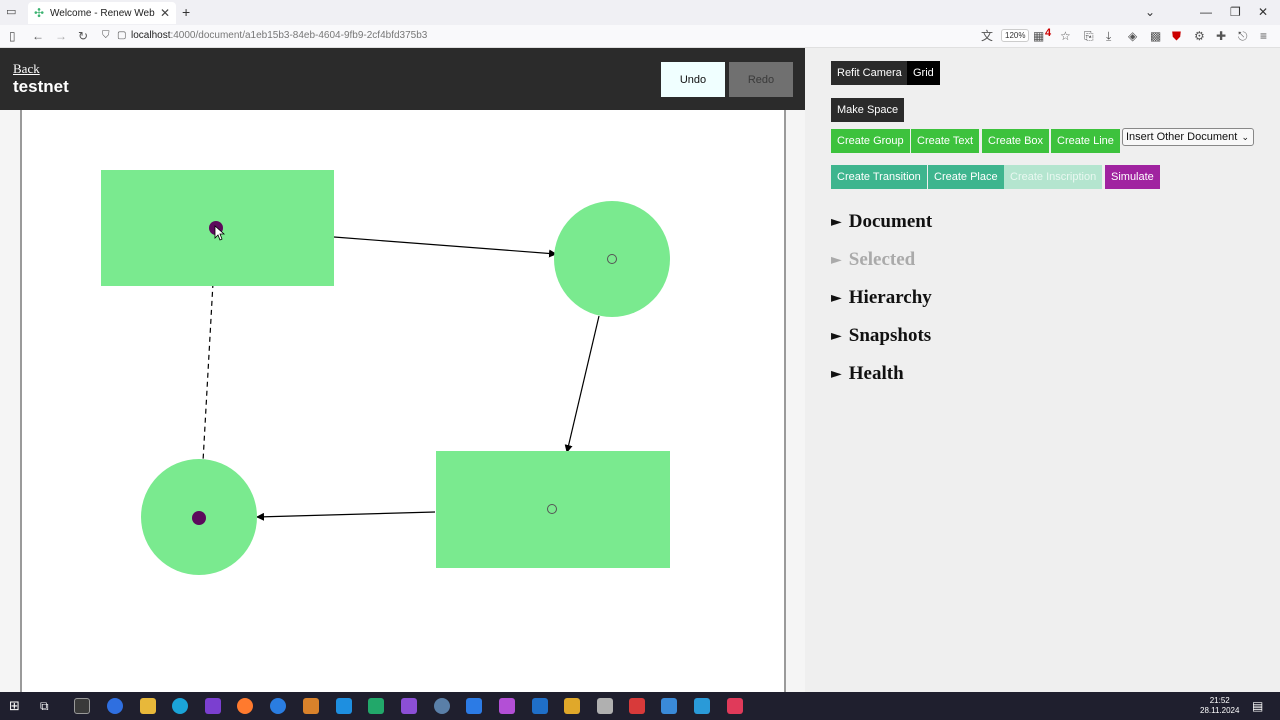 The height and width of the screenshot is (720, 1280). What do you see at coordinates (213, 706) in the screenshot?
I see `app-icon` at bounding box center [213, 706].